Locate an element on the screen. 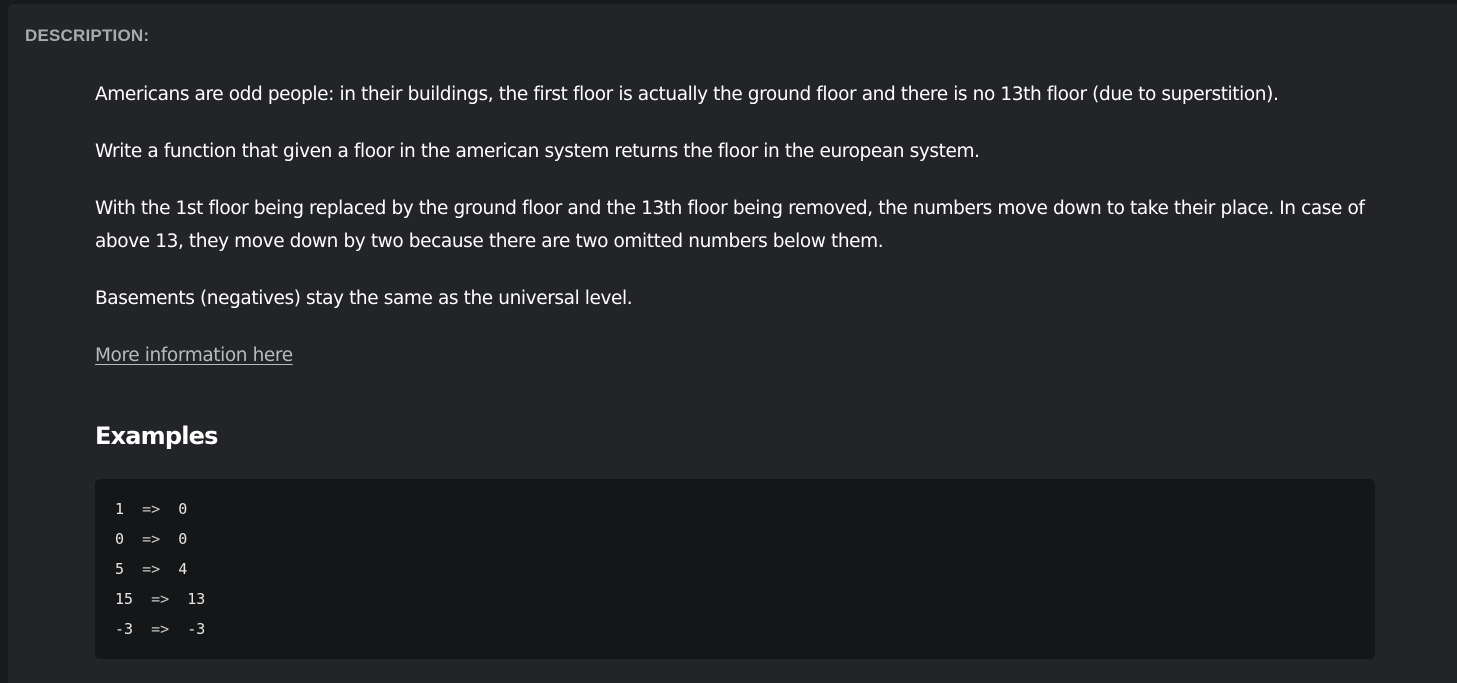 The height and width of the screenshot is (683, 1457). example-input: 1 is located at coordinates (120, 509).